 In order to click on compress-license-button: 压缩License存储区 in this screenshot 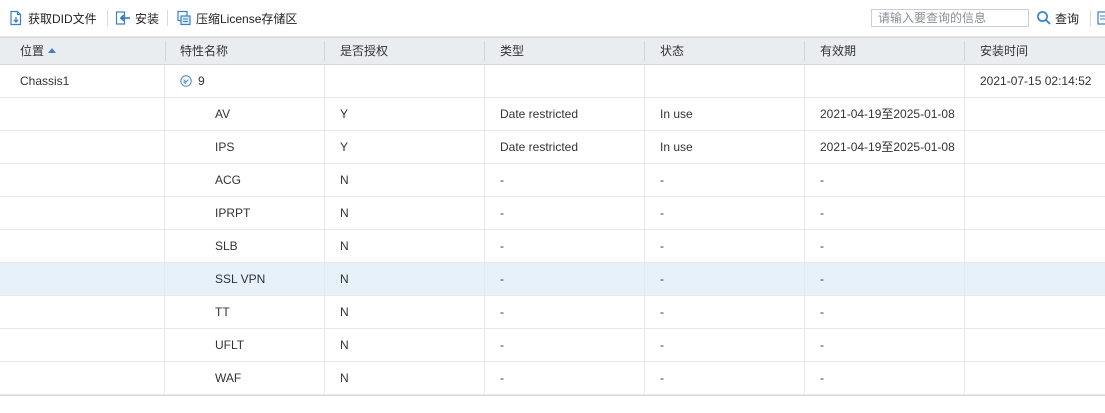, I will do `click(236, 18)`.